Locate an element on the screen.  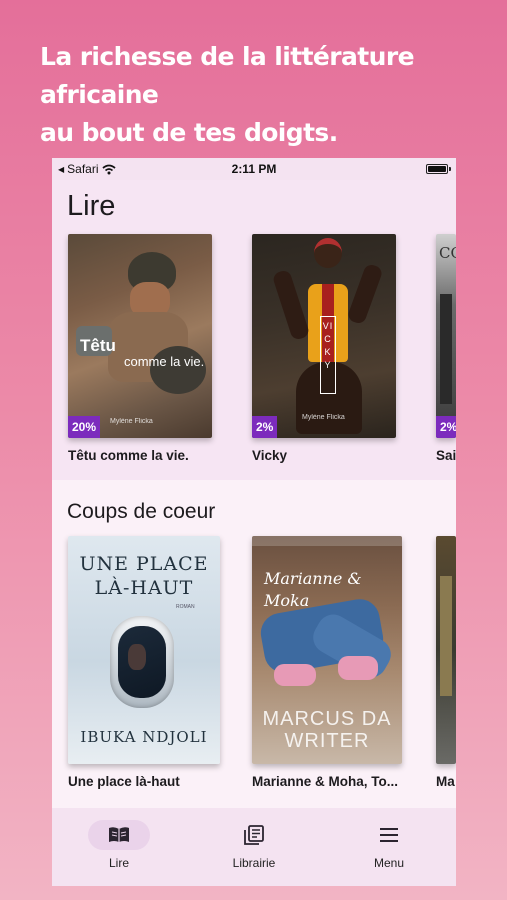
section-title-favorites: Coups de coeur is located at coordinates (141, 511).